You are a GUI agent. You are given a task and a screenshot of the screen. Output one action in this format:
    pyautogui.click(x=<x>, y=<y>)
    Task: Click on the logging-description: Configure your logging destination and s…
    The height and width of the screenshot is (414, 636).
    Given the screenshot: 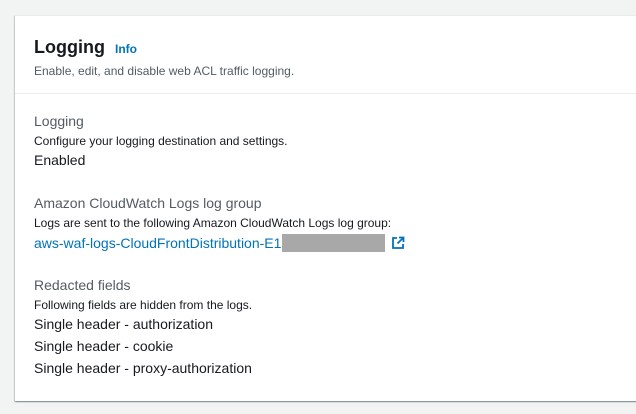 What is the action you would take?
    pyautogui.click(x=161, y=141)
    